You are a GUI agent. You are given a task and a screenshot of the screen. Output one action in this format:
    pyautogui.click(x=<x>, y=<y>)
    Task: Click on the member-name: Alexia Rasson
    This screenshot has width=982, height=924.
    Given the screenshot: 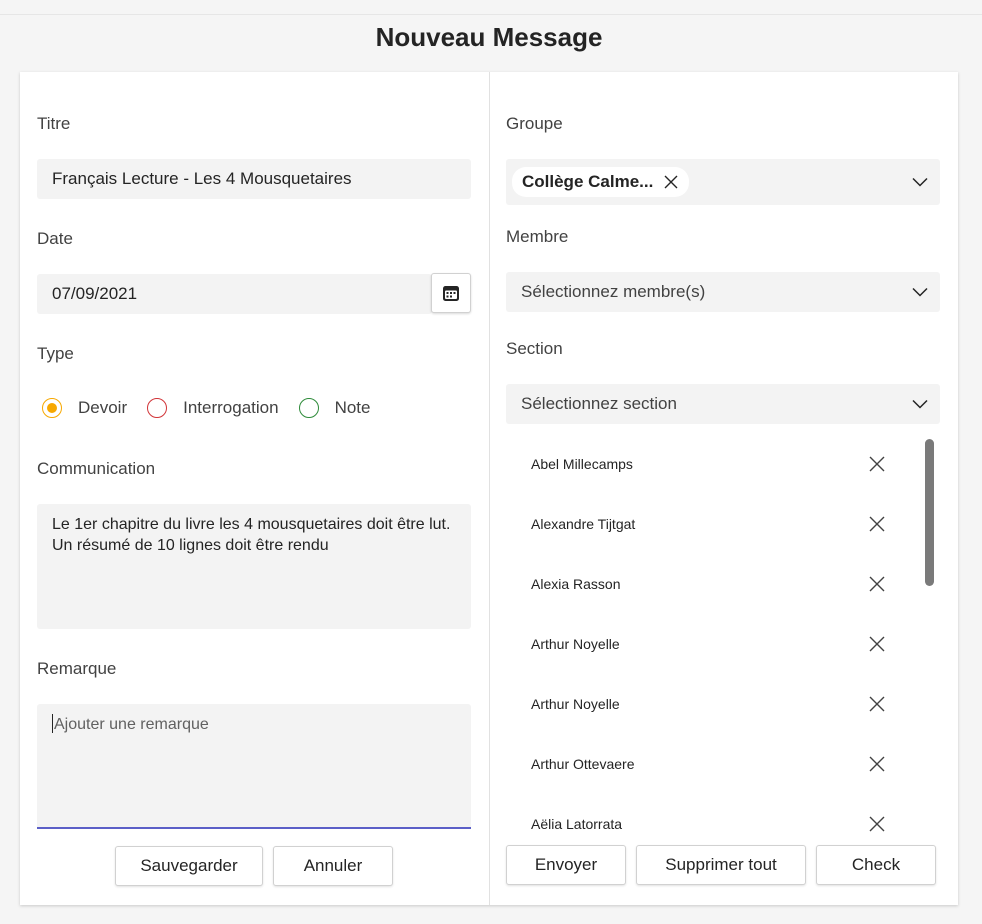 What is the action you would take?
    pyautogui.click(x=576, y=584)
    